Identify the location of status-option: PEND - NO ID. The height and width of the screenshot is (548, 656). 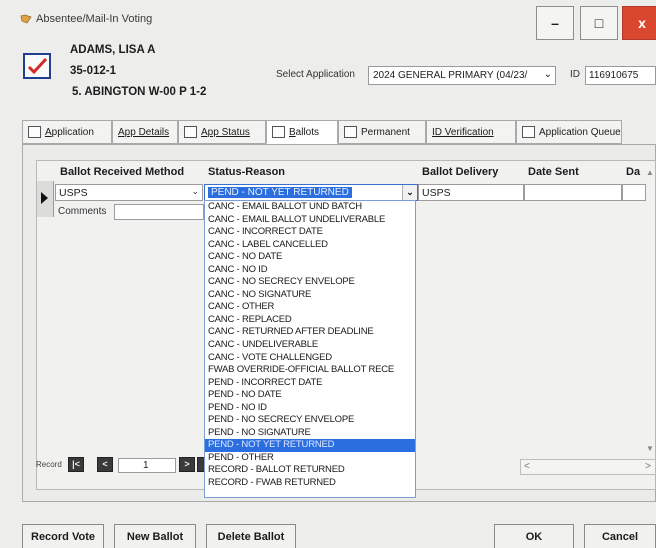
(310, 408).